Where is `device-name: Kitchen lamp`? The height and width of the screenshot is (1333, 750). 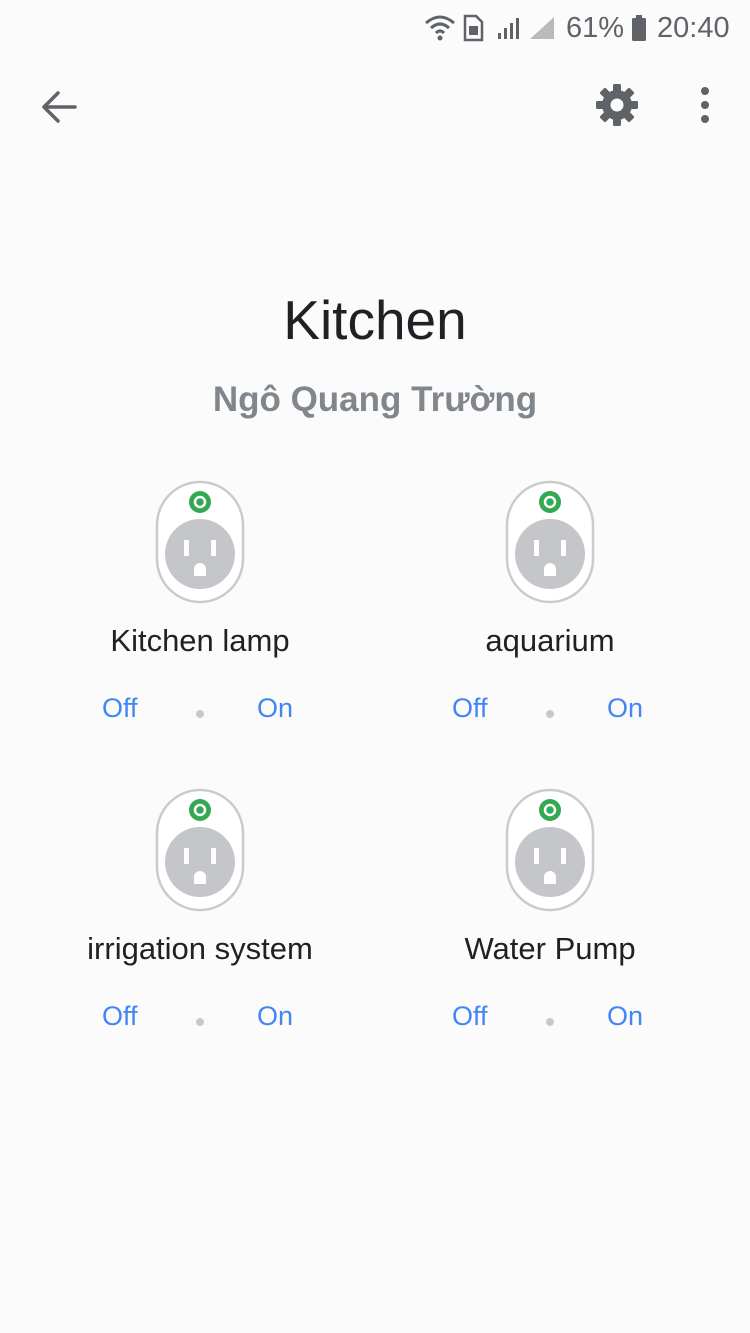 device-name: Kitchen lamp is located at coordinates (200, 640).